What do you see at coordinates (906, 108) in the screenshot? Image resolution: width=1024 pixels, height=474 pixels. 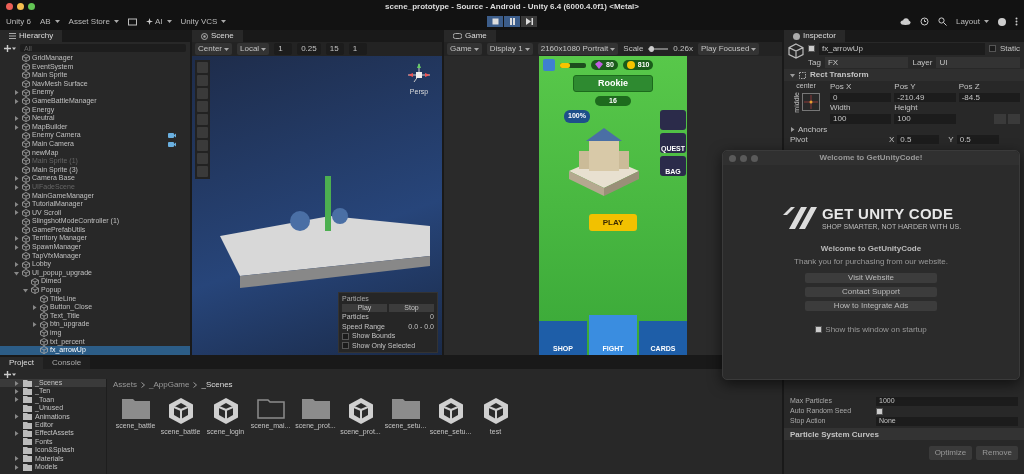 I see `field-label: Height` at bounding box center [906, 108].